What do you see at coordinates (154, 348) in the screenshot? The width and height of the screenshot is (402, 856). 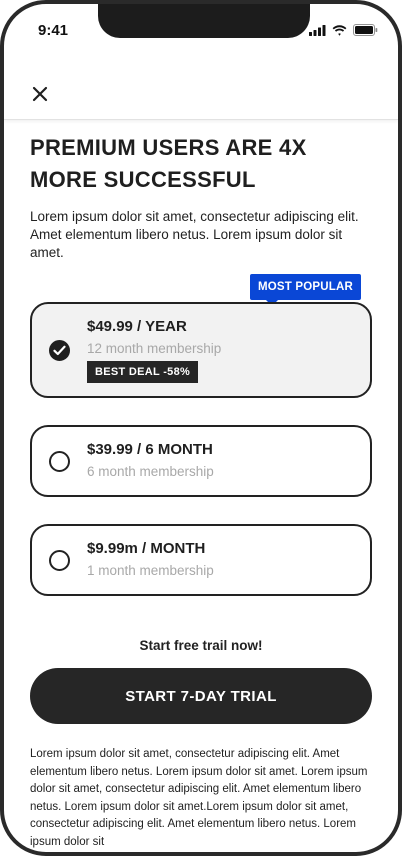 I see `plan-subtitle: 12 month membership` at bounding box center [154, 348].